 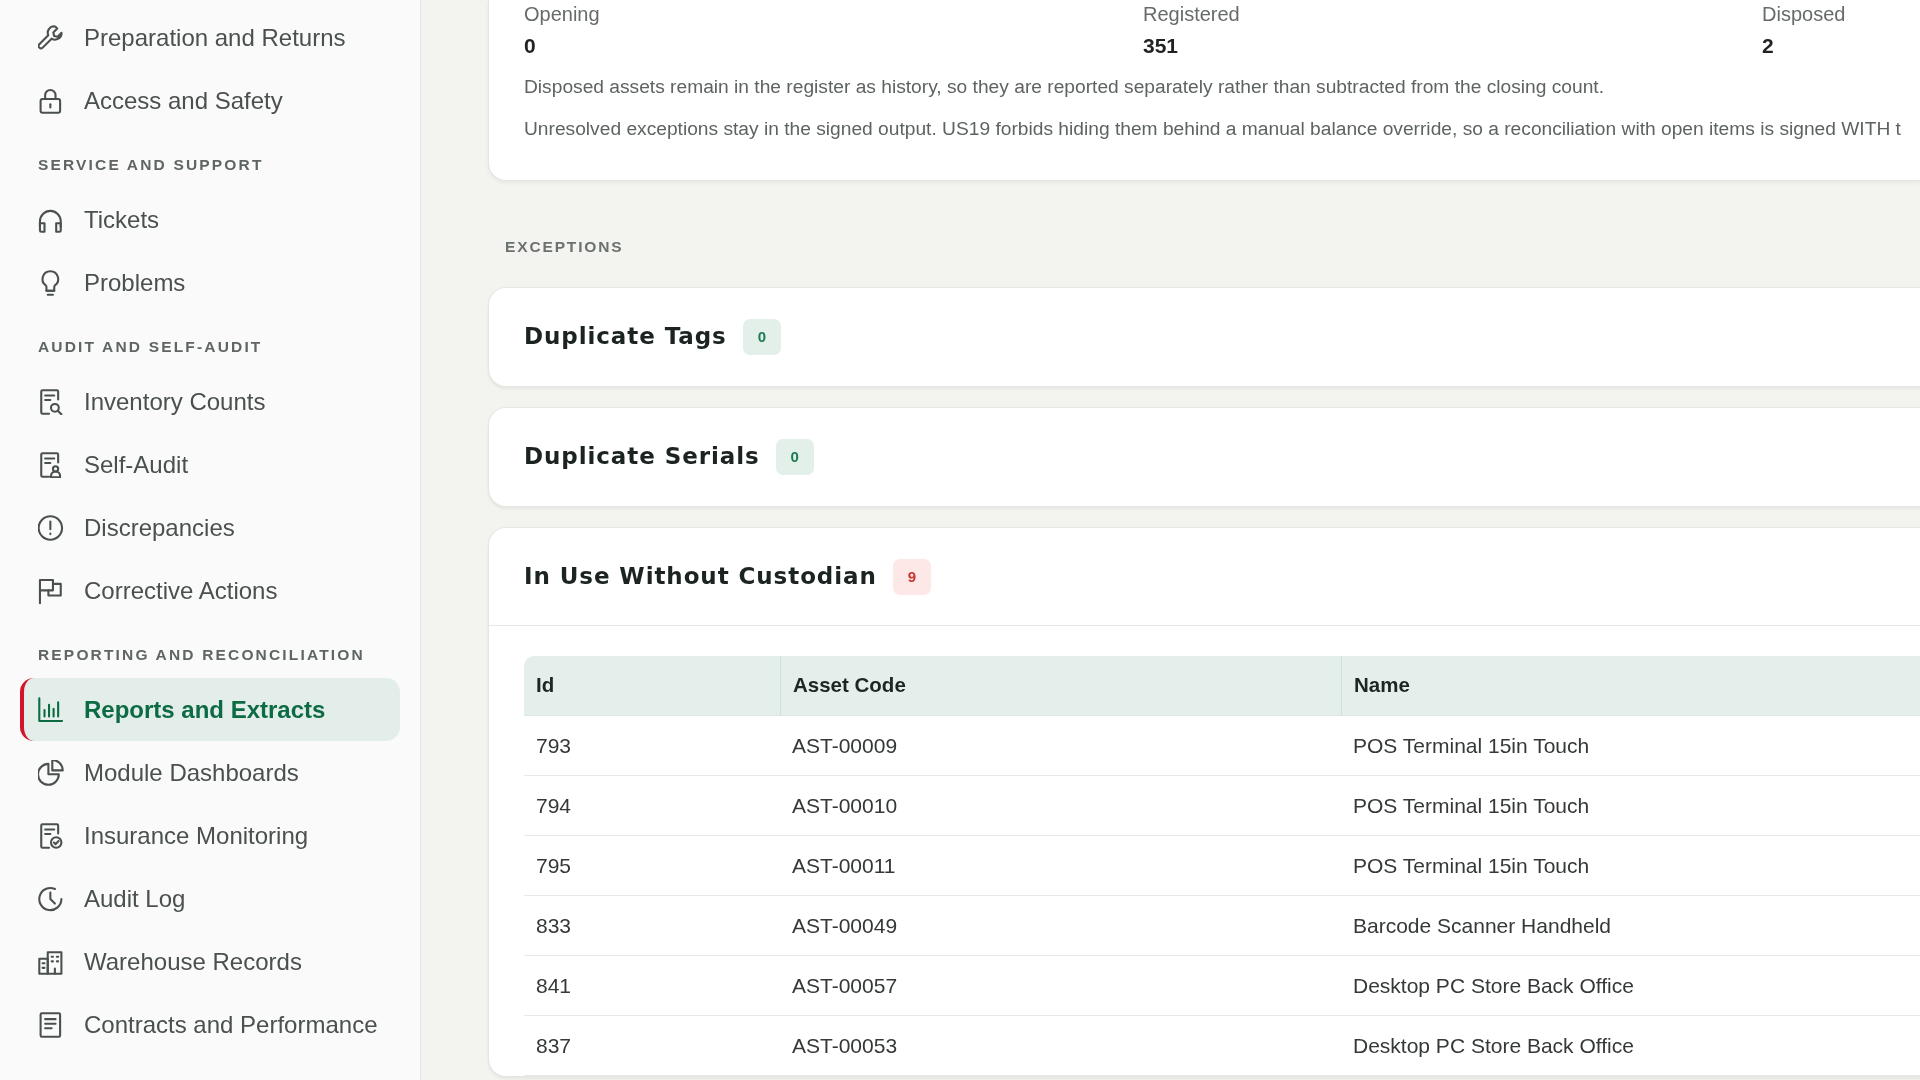 I want to click on table-cell: 837, so click(x=652, y=1046).